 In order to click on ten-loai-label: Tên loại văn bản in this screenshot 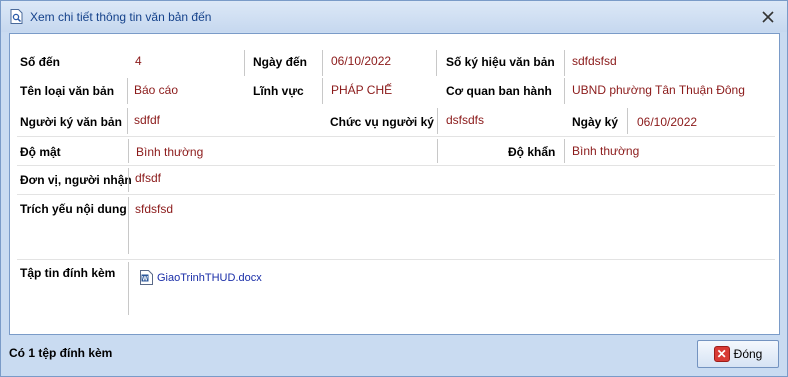, I will do `click(67, 91)`.